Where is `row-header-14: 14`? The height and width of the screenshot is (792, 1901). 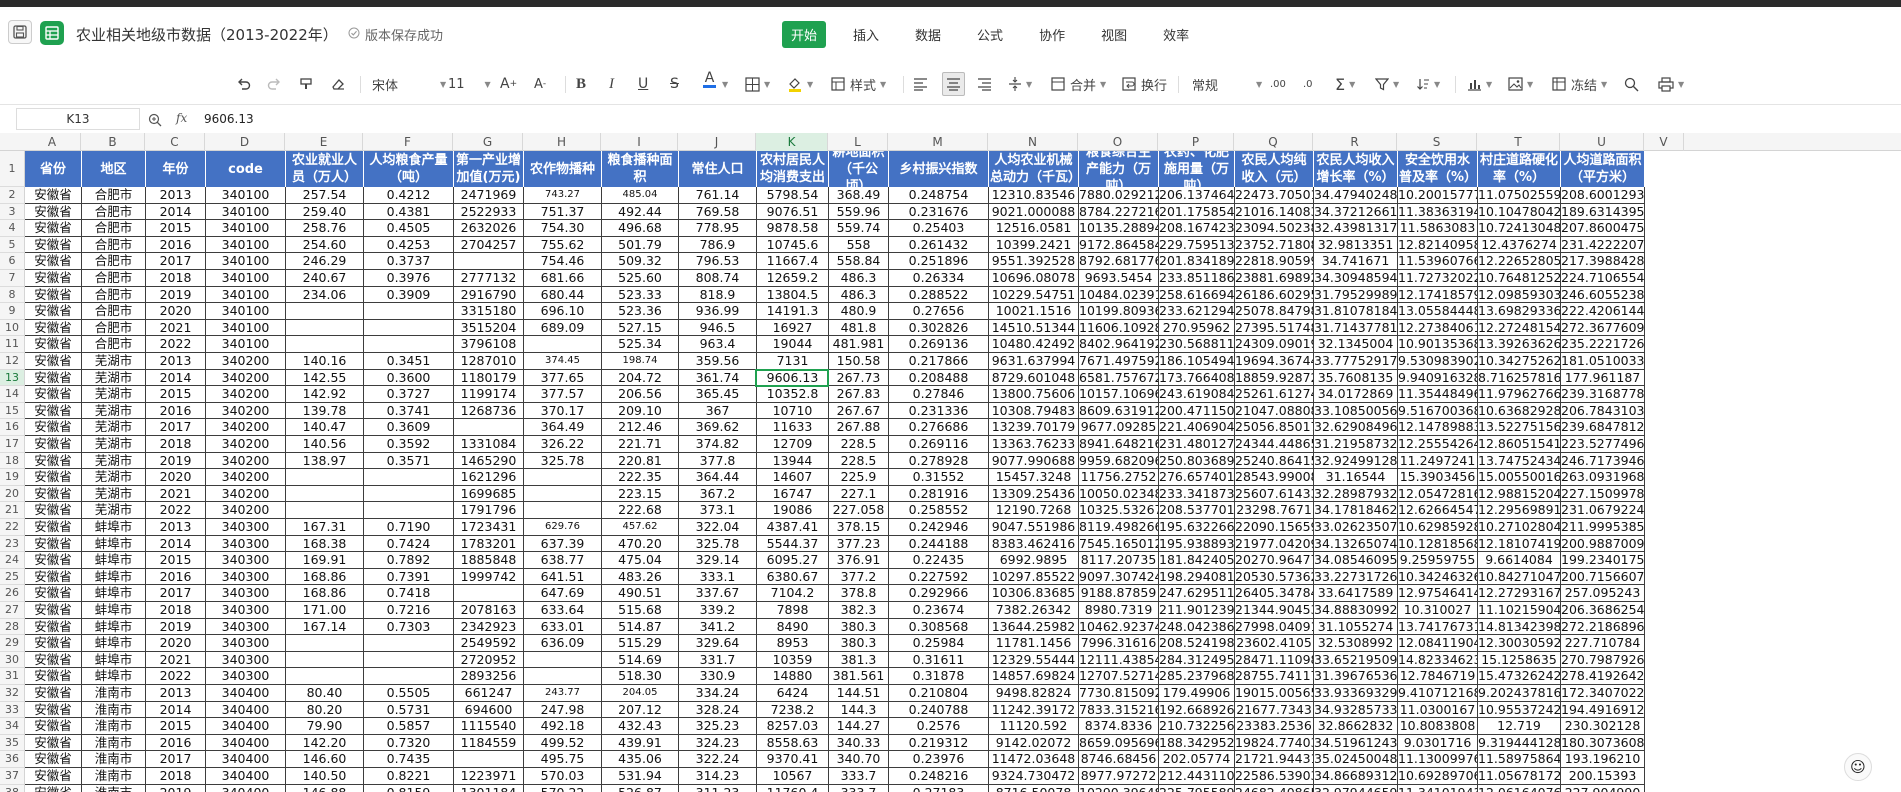
row-header-14: 14 is located at coordinates (12, 394).